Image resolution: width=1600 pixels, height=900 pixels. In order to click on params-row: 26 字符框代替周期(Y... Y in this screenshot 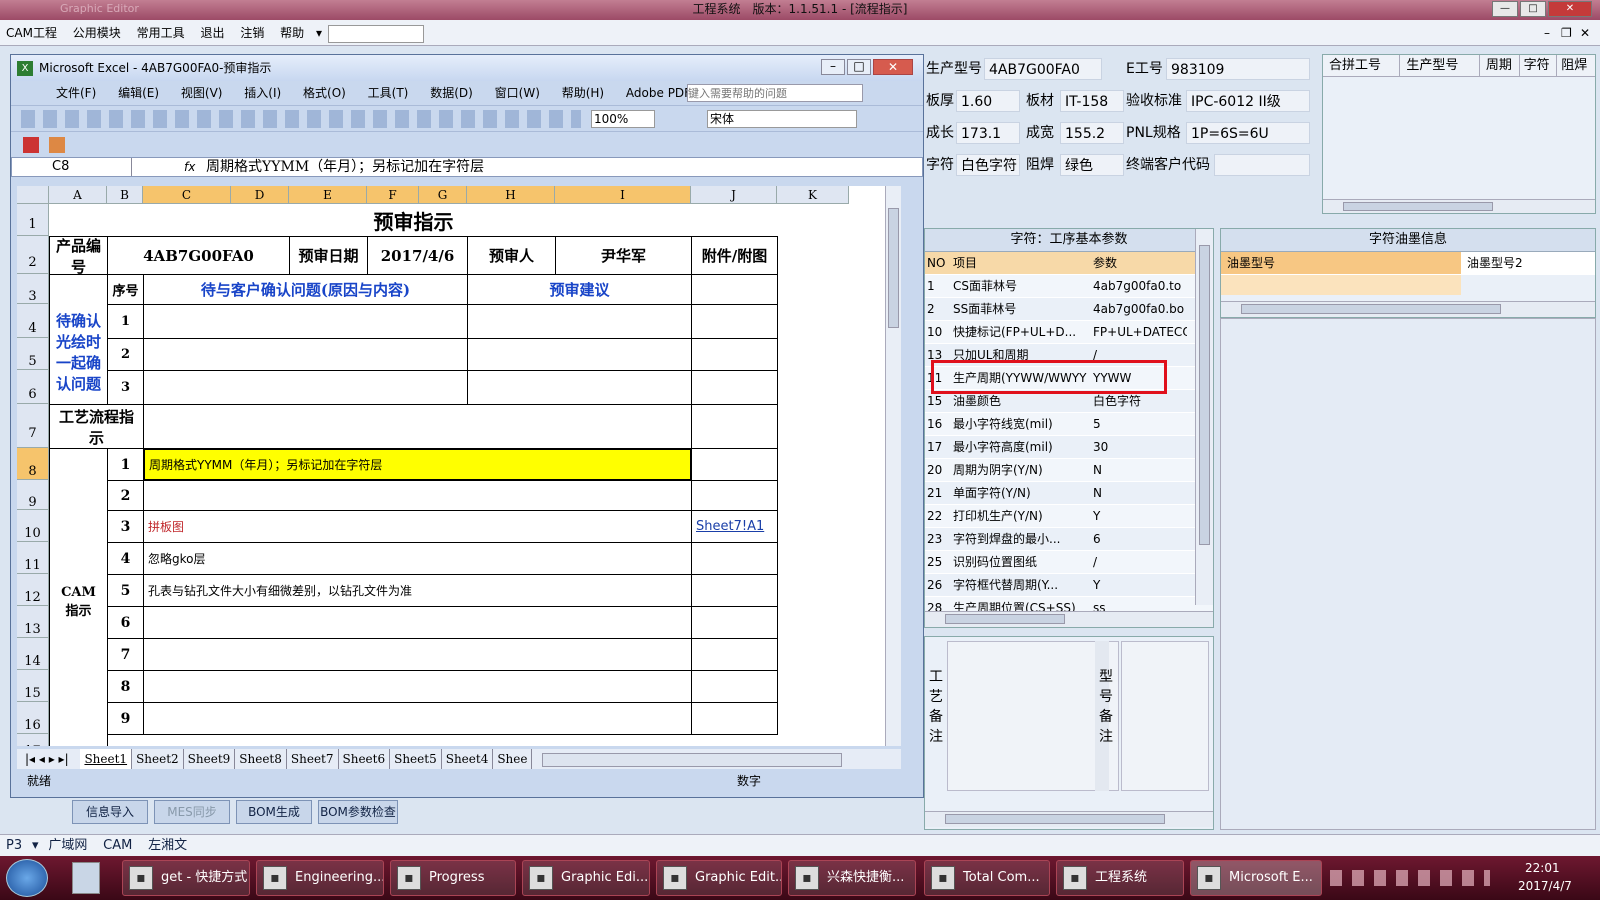, I will do `click(1069, 585)`.